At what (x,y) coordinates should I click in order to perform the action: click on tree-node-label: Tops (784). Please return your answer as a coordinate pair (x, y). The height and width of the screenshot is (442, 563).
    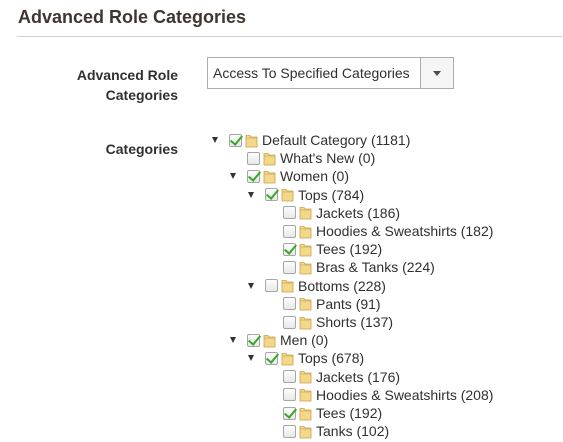
    Looking at the image, I should click on (331, 195).